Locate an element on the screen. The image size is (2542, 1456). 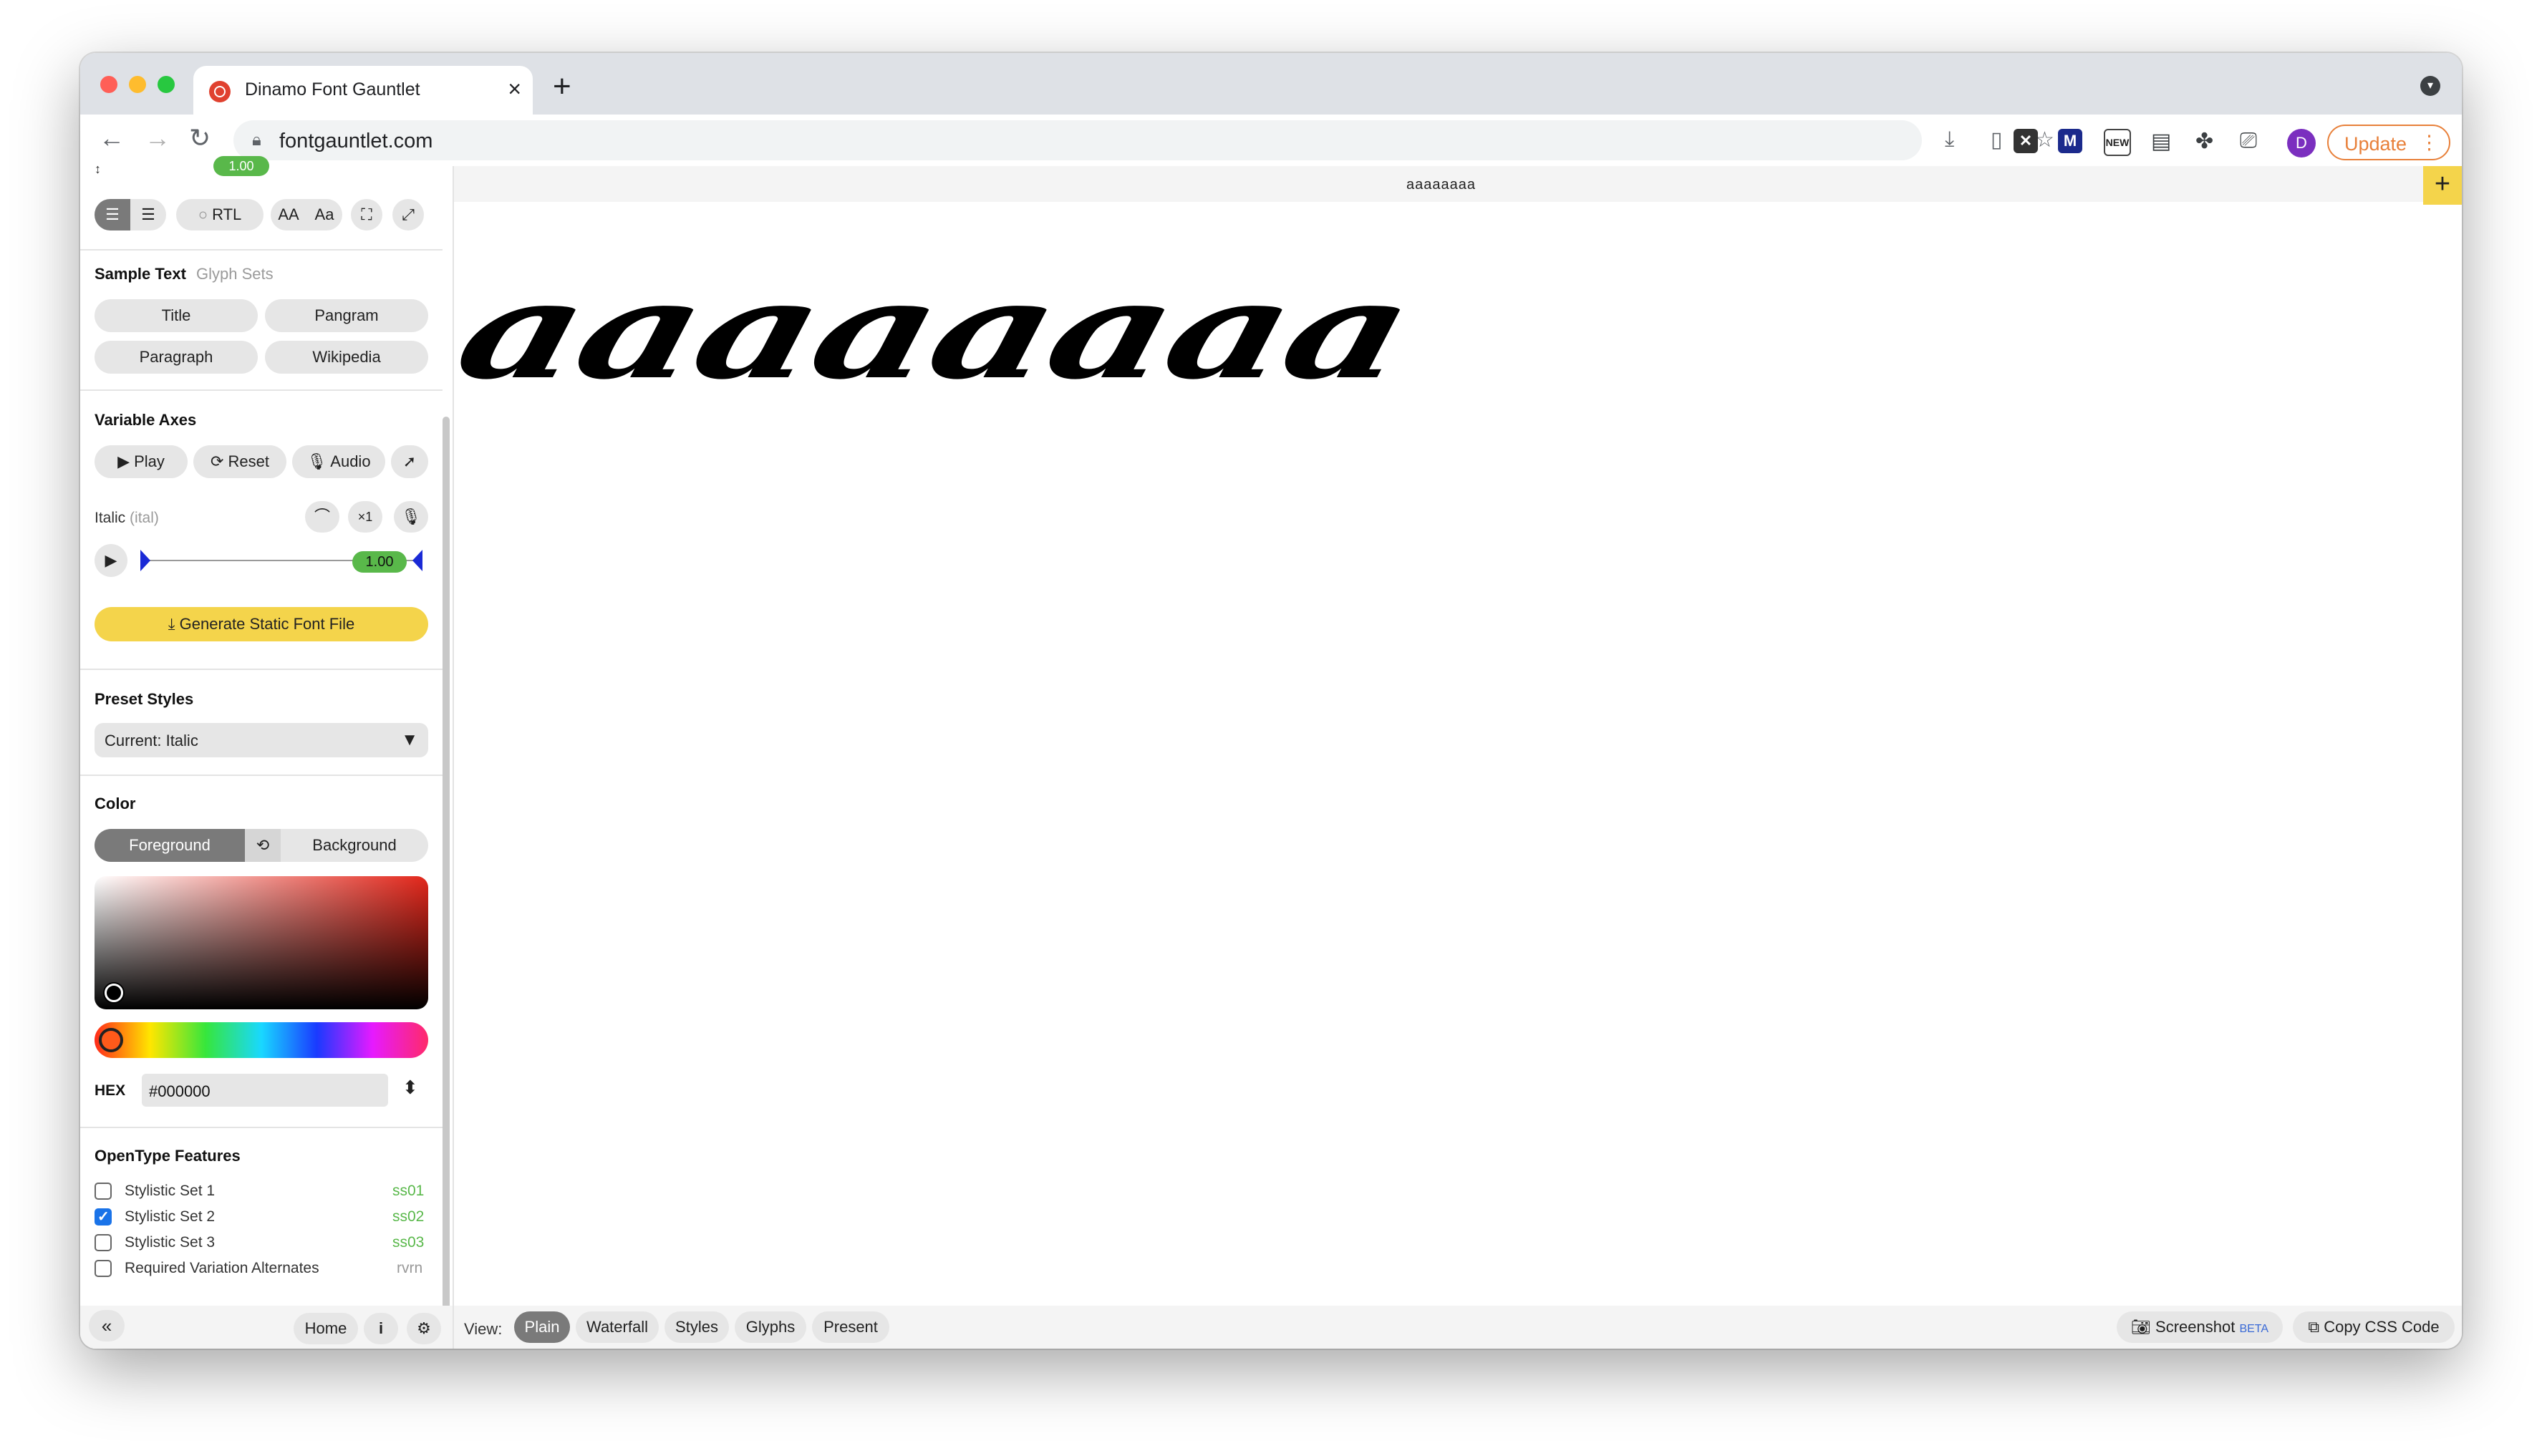
extension-news-icon: NEW is located at coordinates (2117, 142).